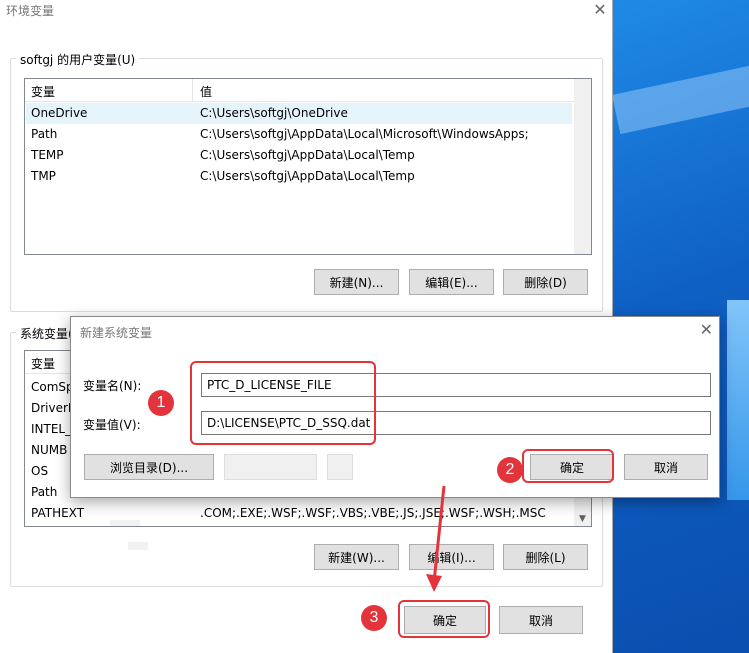 The image size is (749, 653). What do you see at coordinates (49, 450) in the screenshot?
I see `row-name: NUMB` at bounding box center [49, 450].